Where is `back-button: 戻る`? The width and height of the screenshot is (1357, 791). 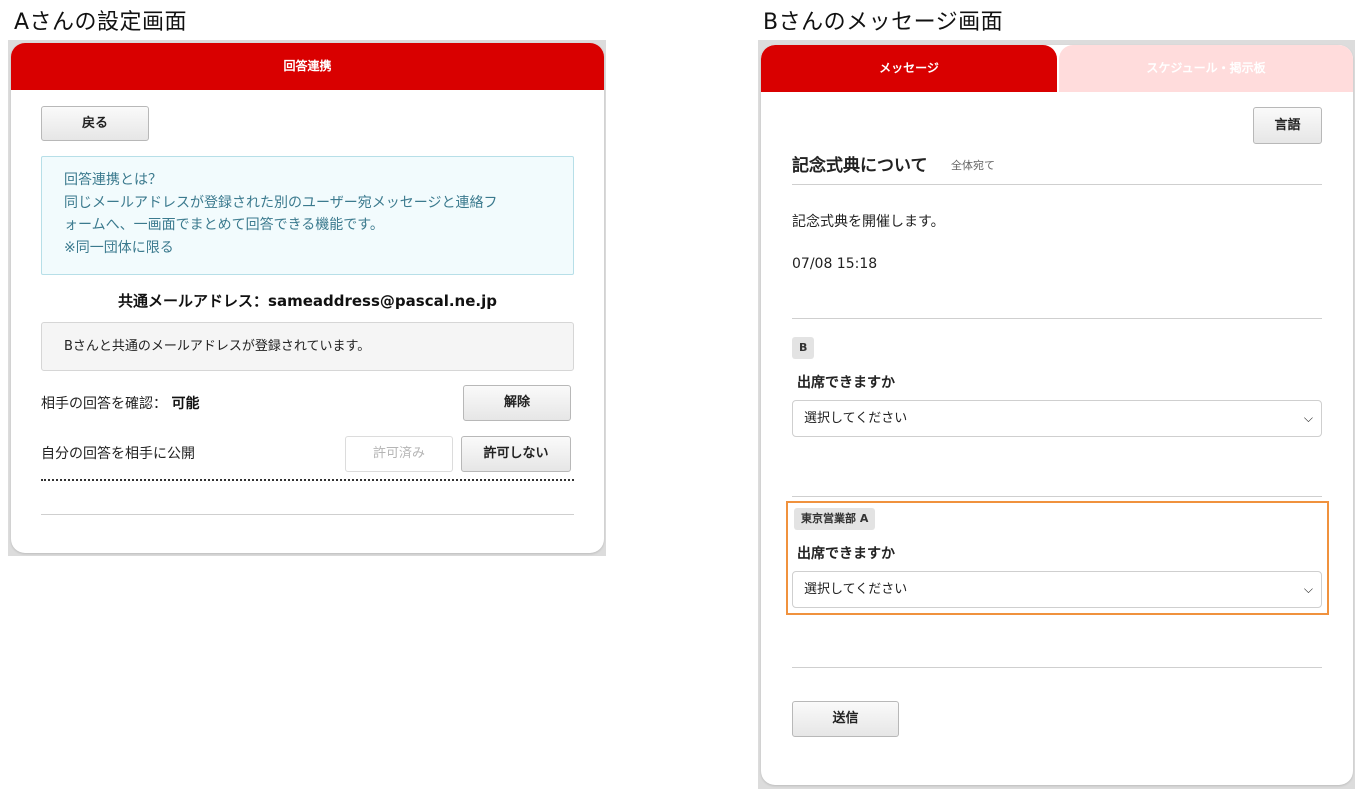 back-button: 戻る is located at coordinates (95, 123).